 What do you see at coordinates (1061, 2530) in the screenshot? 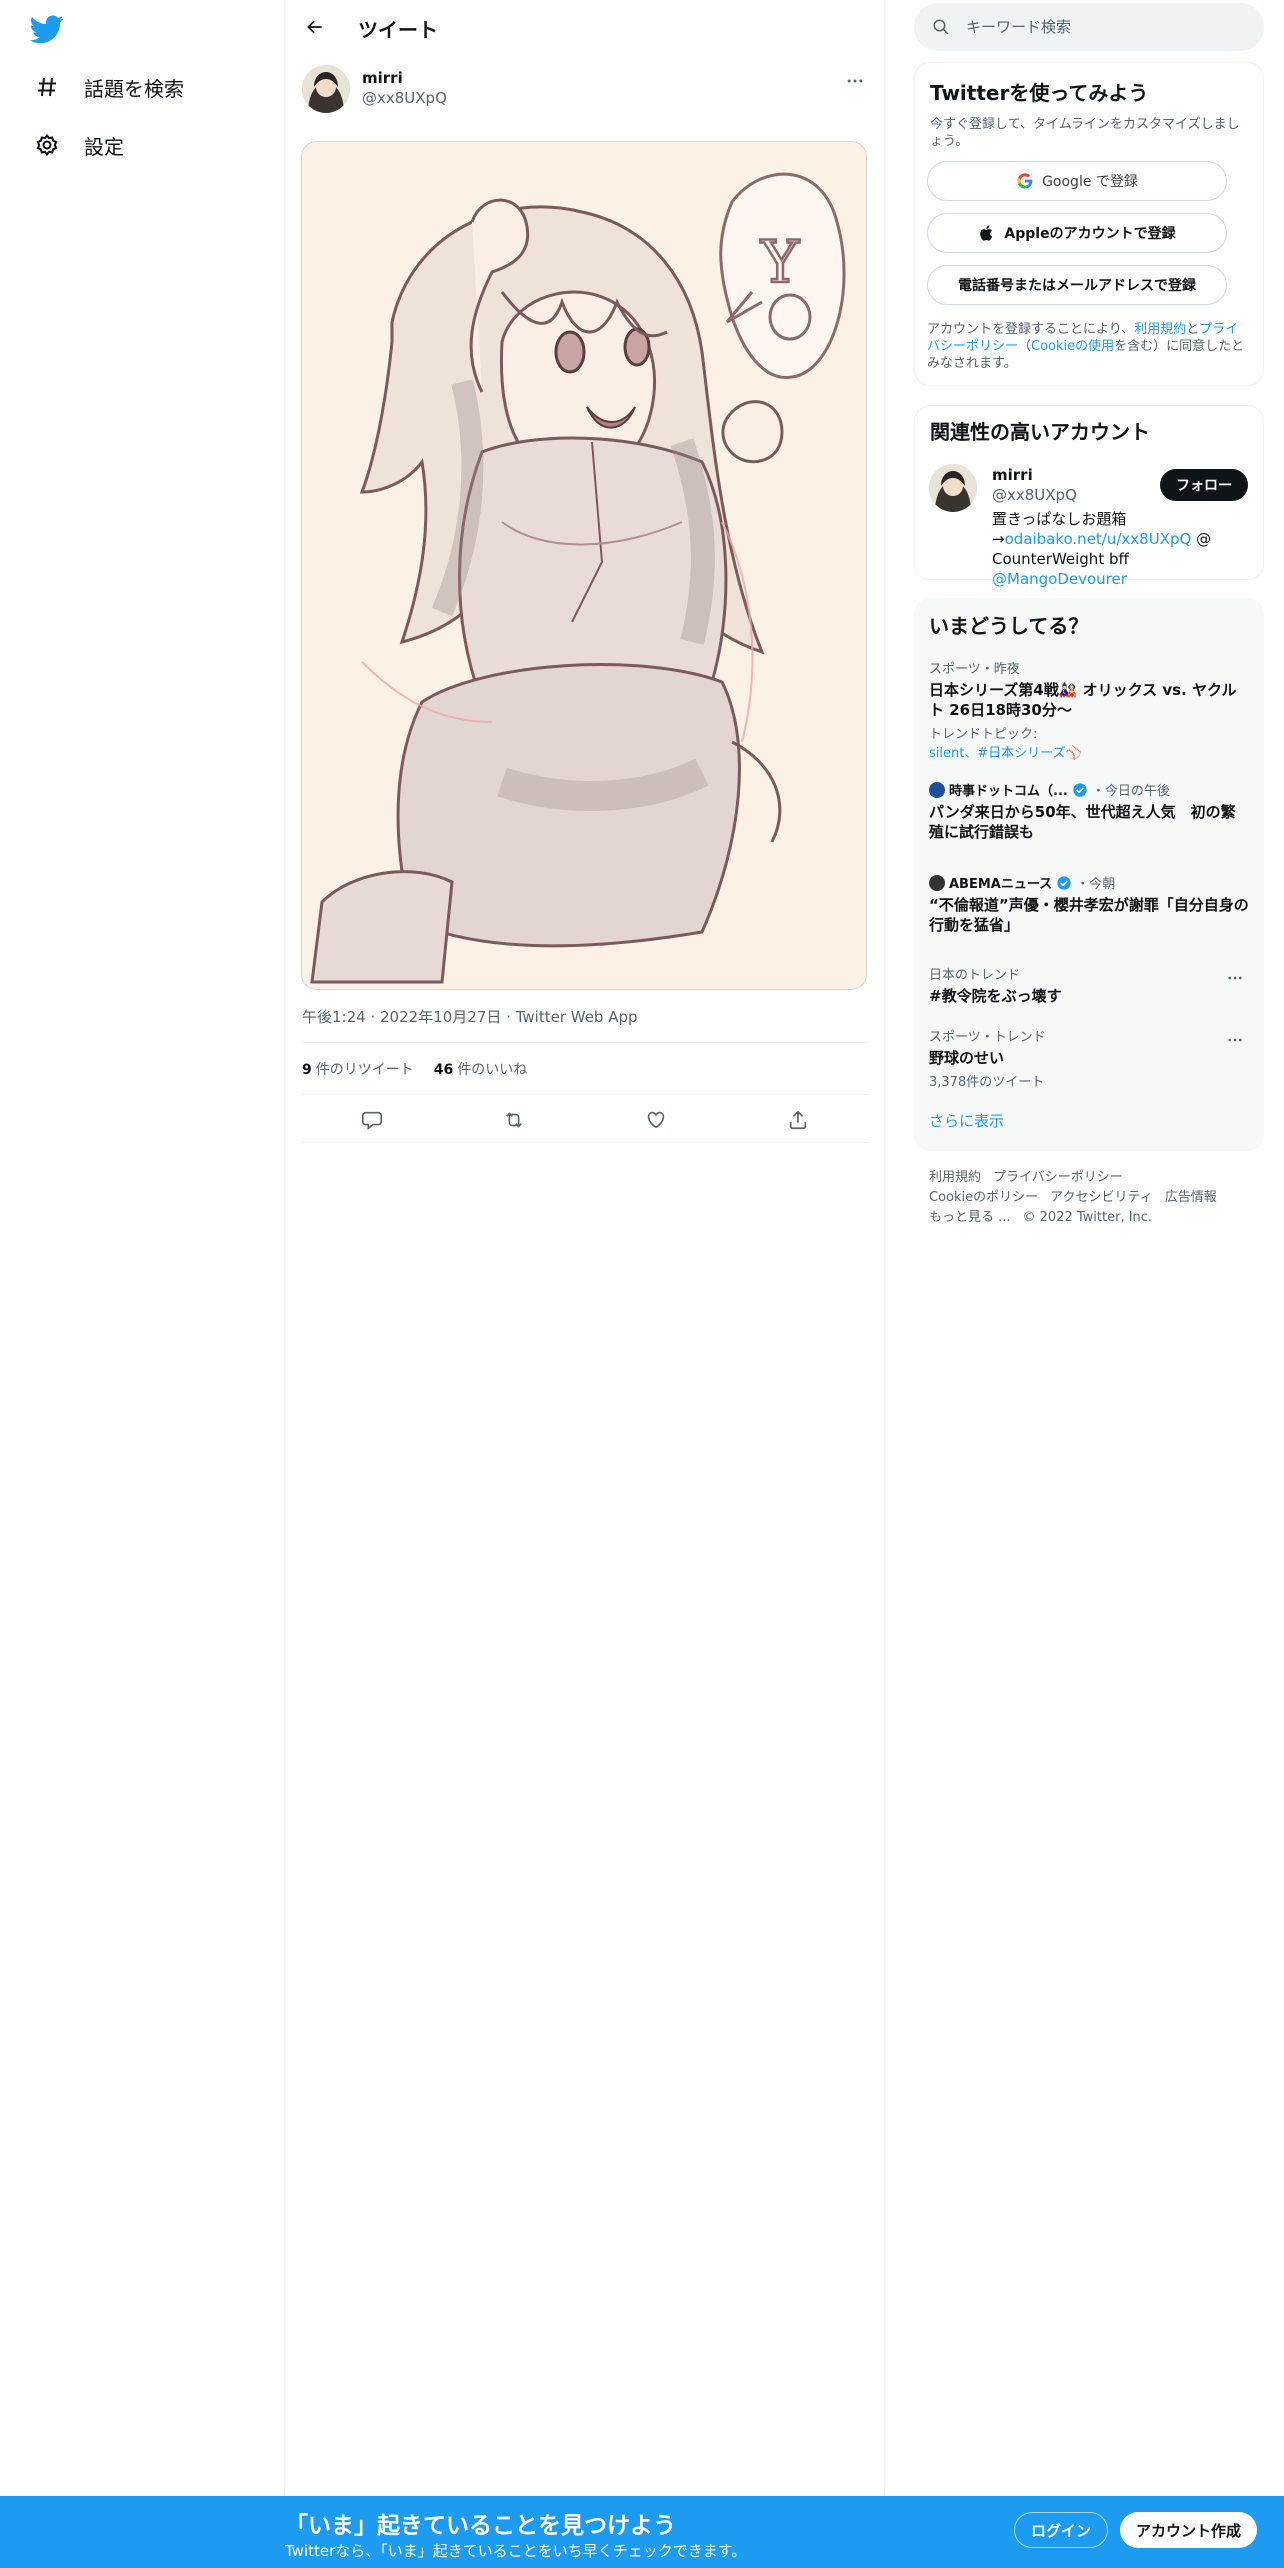
I see `login-button: ログイン` at bounding box center [1061, 2530].